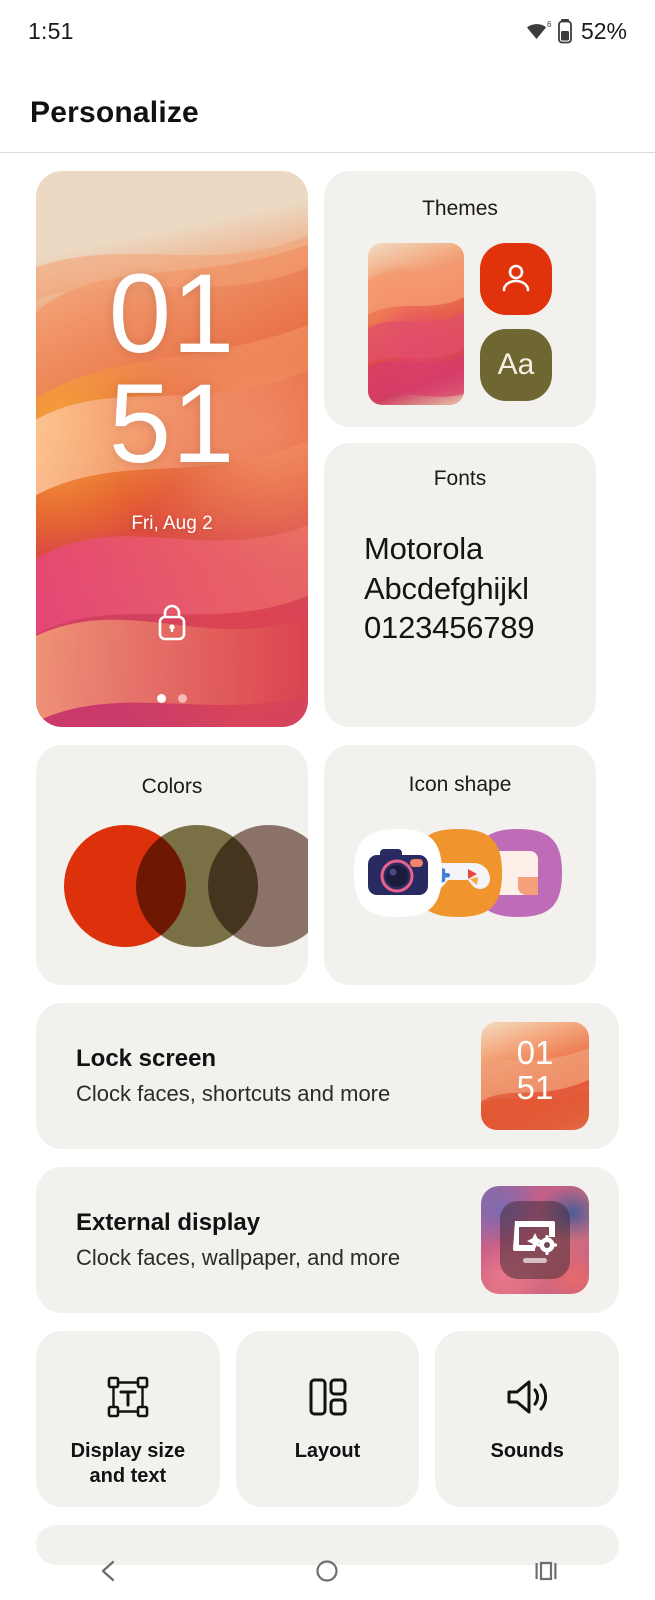  Describe the element at coordinates (172, 786) in the screenshot. I see `colors-title: Colors` at that location.